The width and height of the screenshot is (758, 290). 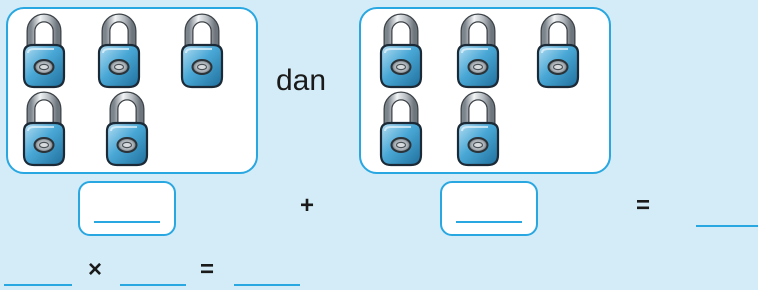 What do you see at coordinates (267, 285) in the screenshot?
I see `product-answer-blank` at bounding box center [267, 285].